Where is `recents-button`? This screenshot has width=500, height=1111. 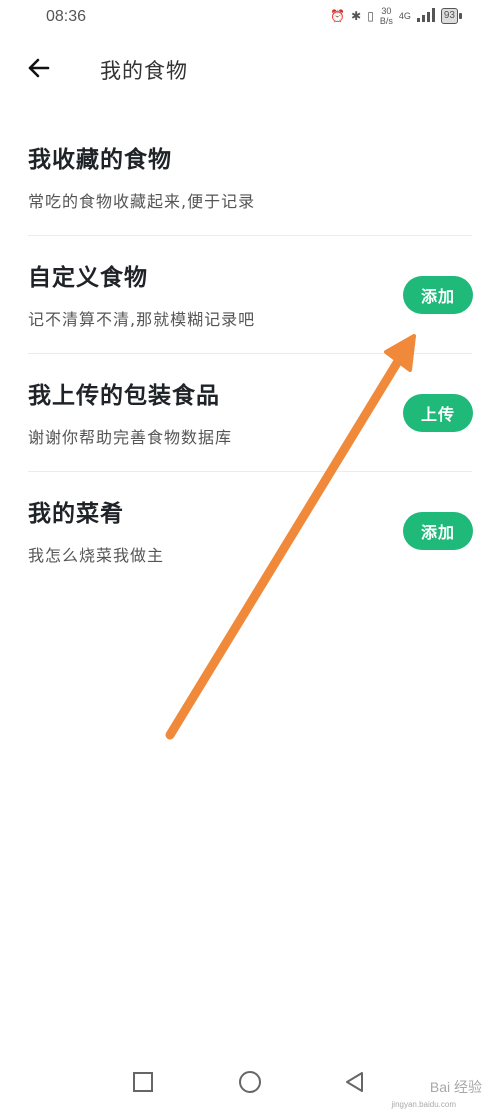 recents-button is located at coordinates (143, 1082).